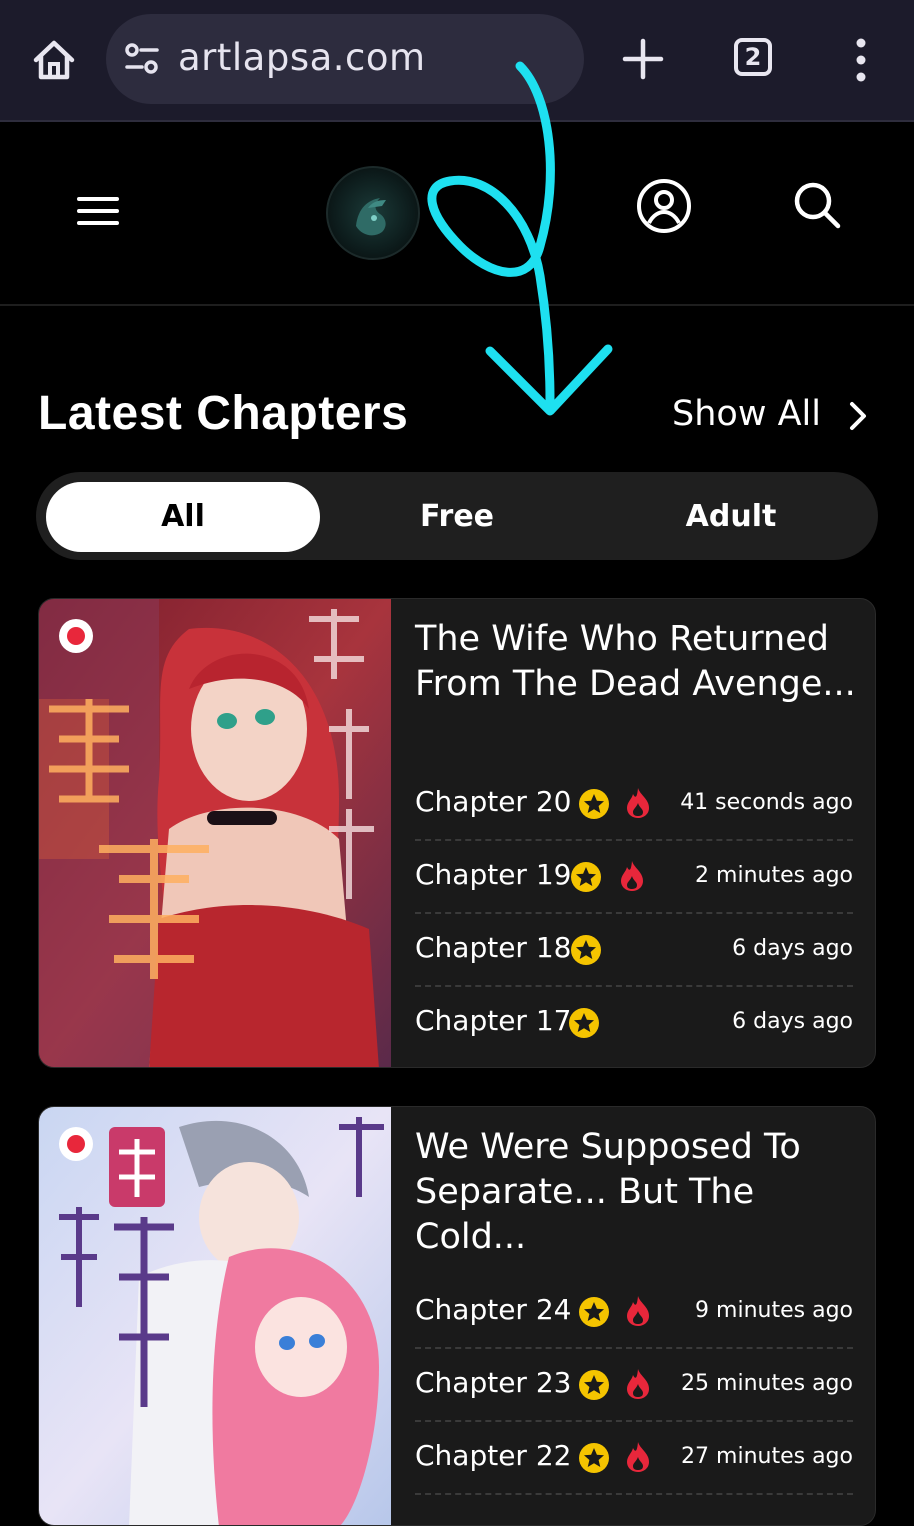  Describe the element at coordinates (634, 951) in the screenshot. I see `chapter-row: Chapter 18 6 days ago` at that location.